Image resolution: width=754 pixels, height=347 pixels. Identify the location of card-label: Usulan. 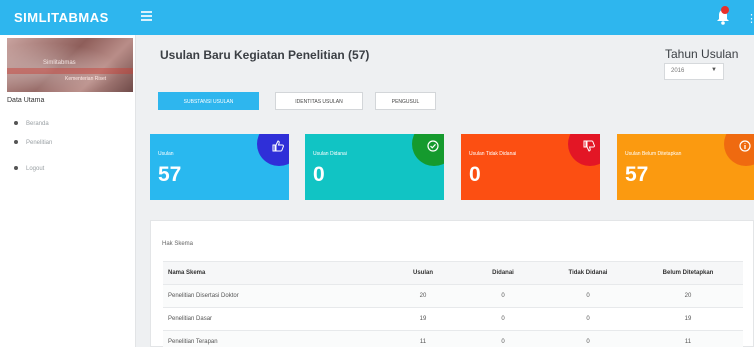
(166, 154).